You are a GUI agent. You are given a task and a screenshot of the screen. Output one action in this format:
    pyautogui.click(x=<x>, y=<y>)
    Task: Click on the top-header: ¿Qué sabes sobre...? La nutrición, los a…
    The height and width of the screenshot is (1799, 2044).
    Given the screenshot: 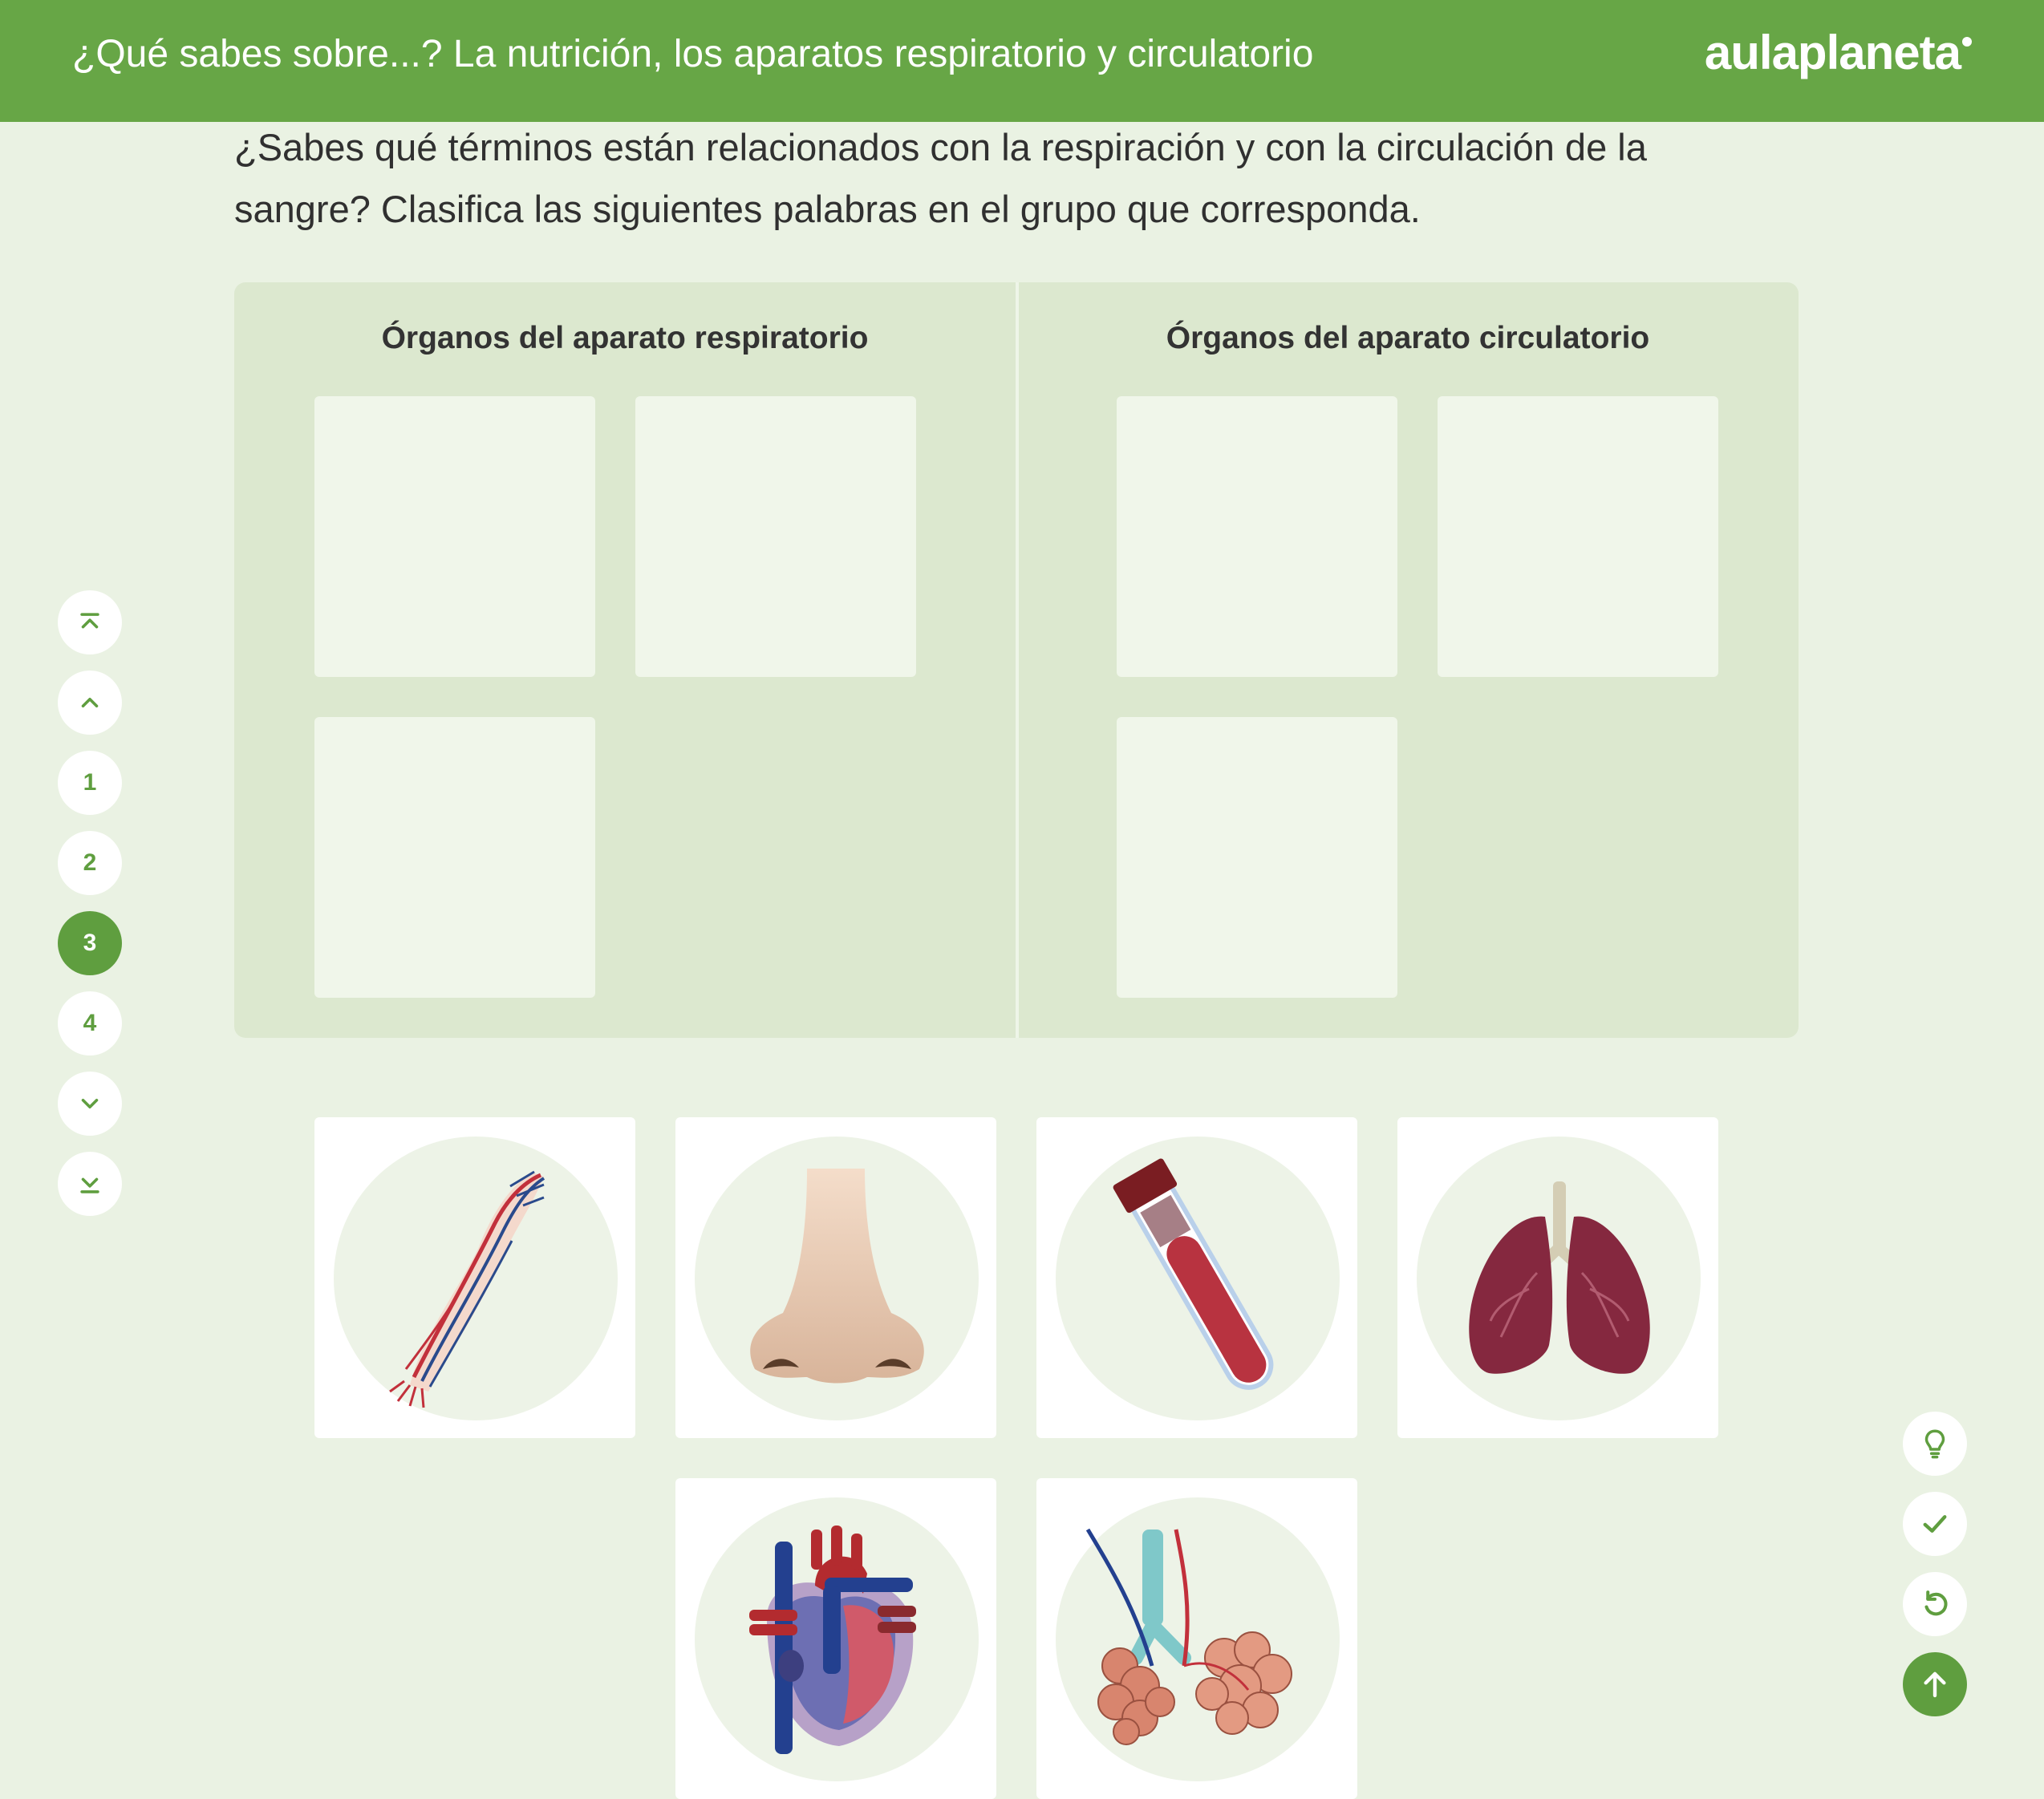 What is the action you would take?
    pyautogui.click(x=1022, y=61)
    